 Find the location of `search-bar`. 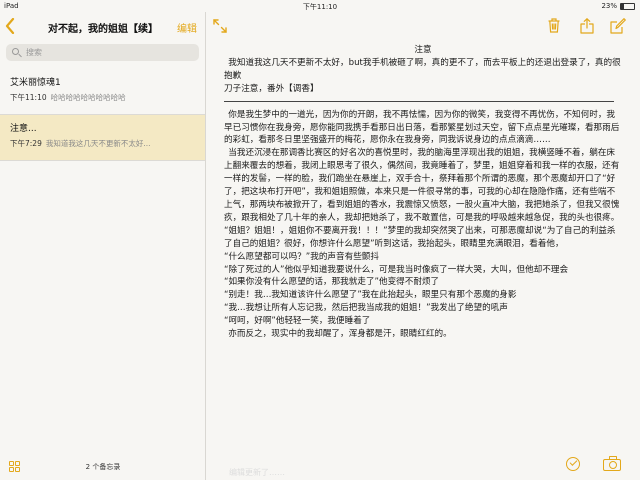

search-bar is located at coordinates (102, 52).